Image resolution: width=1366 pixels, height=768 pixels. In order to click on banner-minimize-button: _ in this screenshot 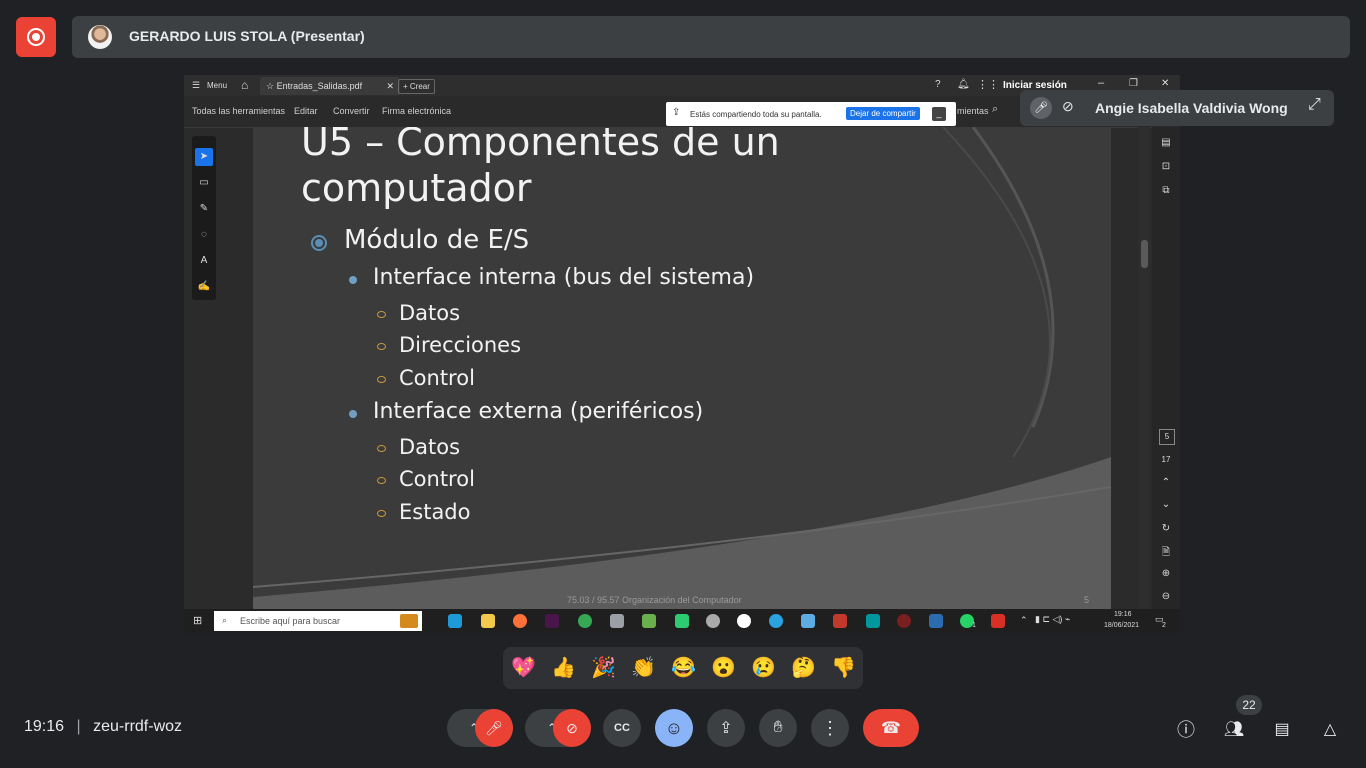, I will do `click(939, 114)`.